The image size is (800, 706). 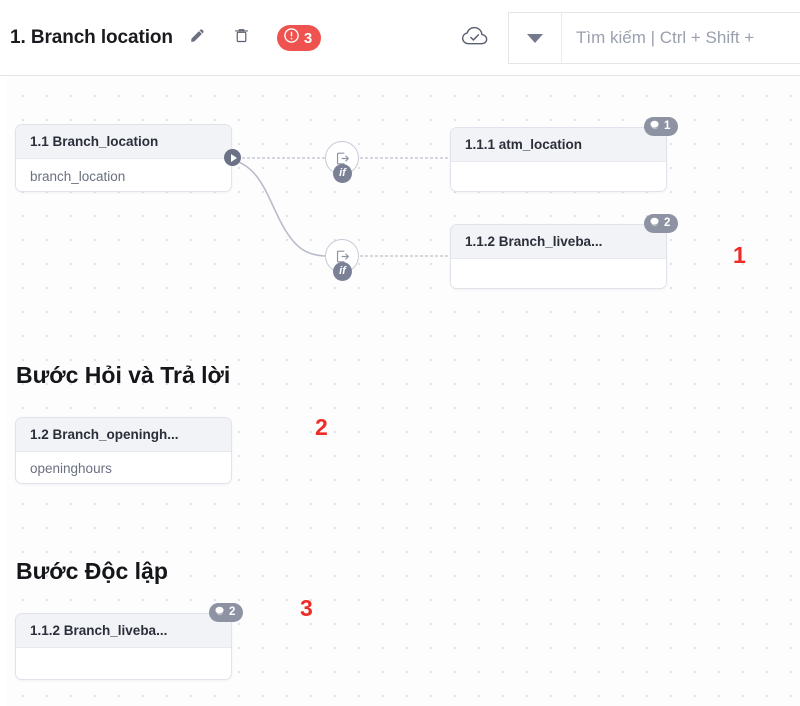 What do you see at coordinates (78, 176) in the screenshot?
I see `node-subtitle: branch_location` at bounding box center [78, 176].